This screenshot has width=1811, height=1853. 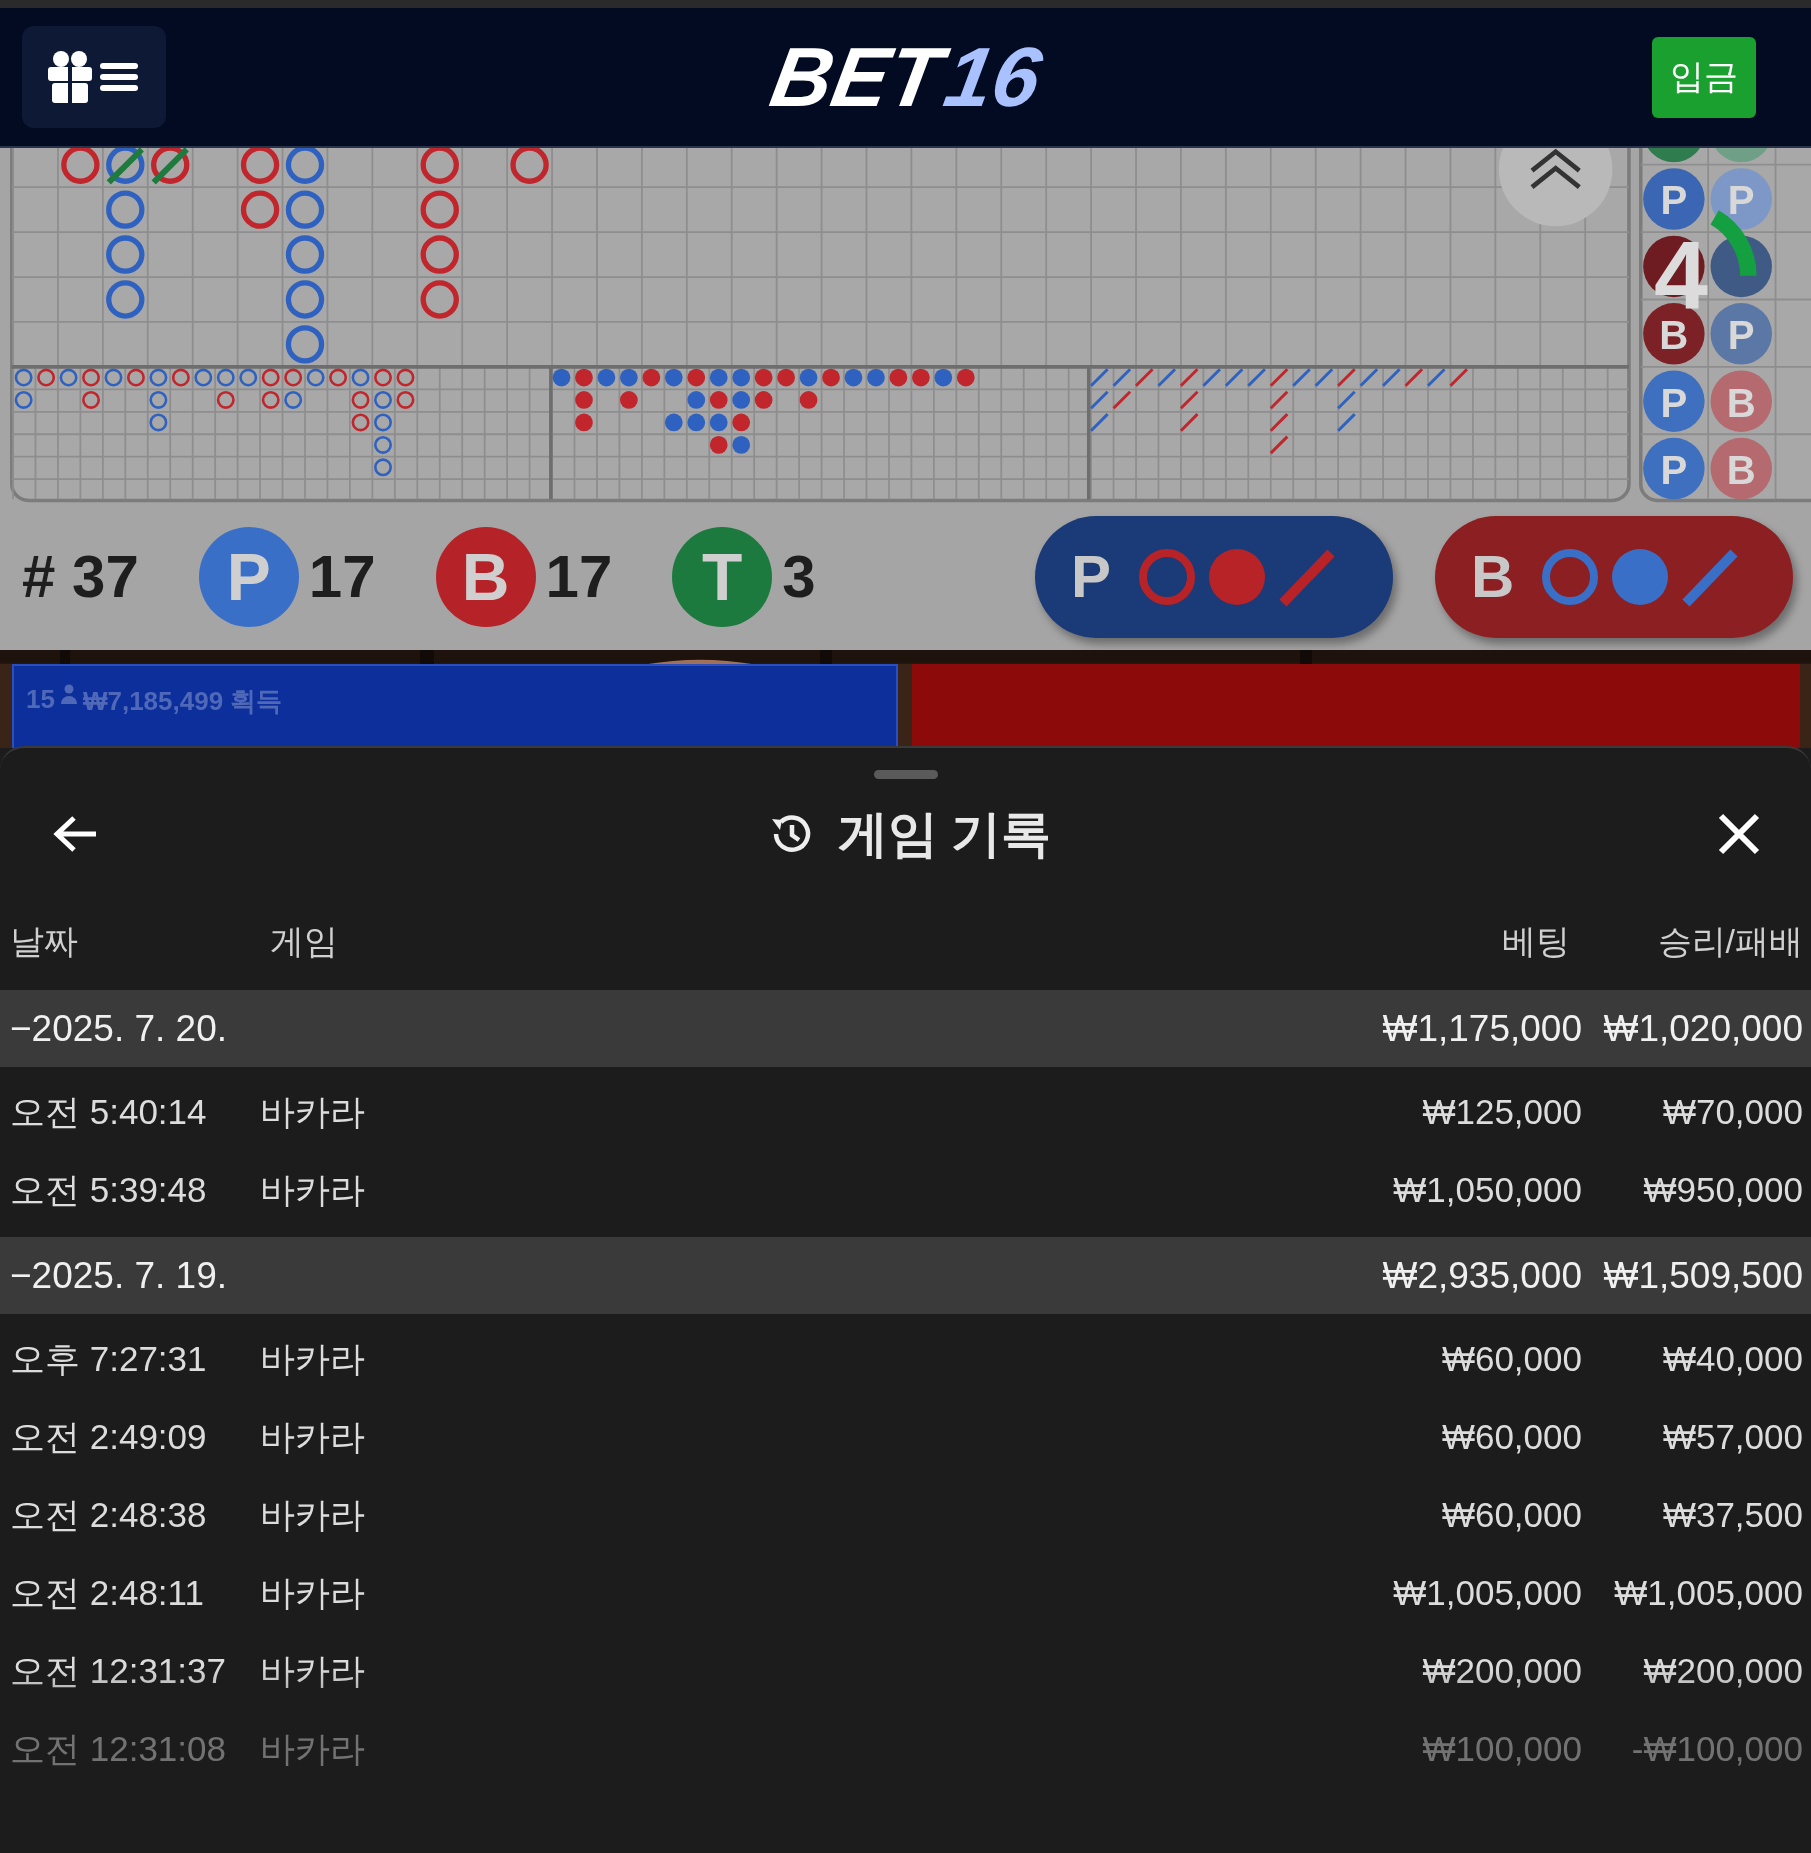 What do you see at coordinates (119, 1028) in the screenshot?
I see `group-date: −2025. 7. 20.` at bounding box center [119, 1028].